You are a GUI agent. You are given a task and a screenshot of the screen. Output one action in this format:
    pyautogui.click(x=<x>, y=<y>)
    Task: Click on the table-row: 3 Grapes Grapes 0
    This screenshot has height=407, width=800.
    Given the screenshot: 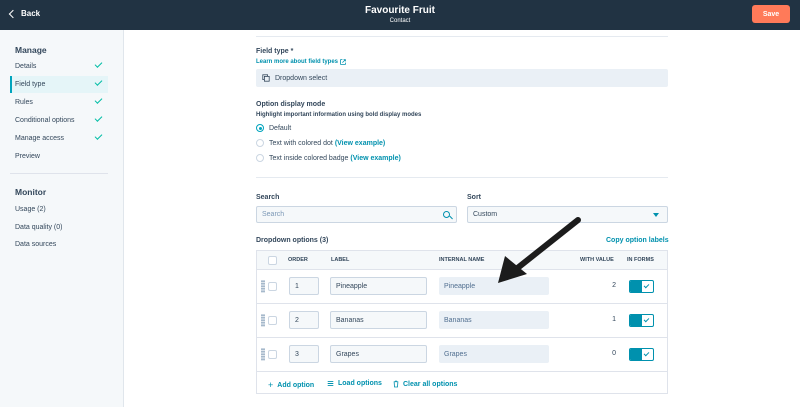 What is the action you would take?
    pyautogui.click(x=462, y=355)
    